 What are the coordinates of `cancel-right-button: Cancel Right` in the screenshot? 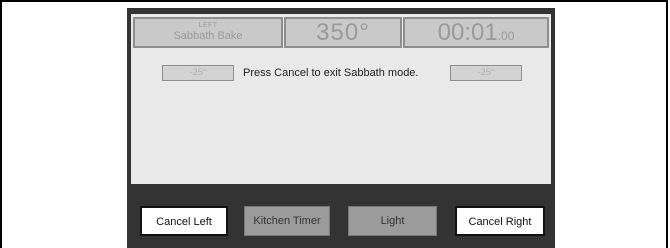 It's located at (500, 221).